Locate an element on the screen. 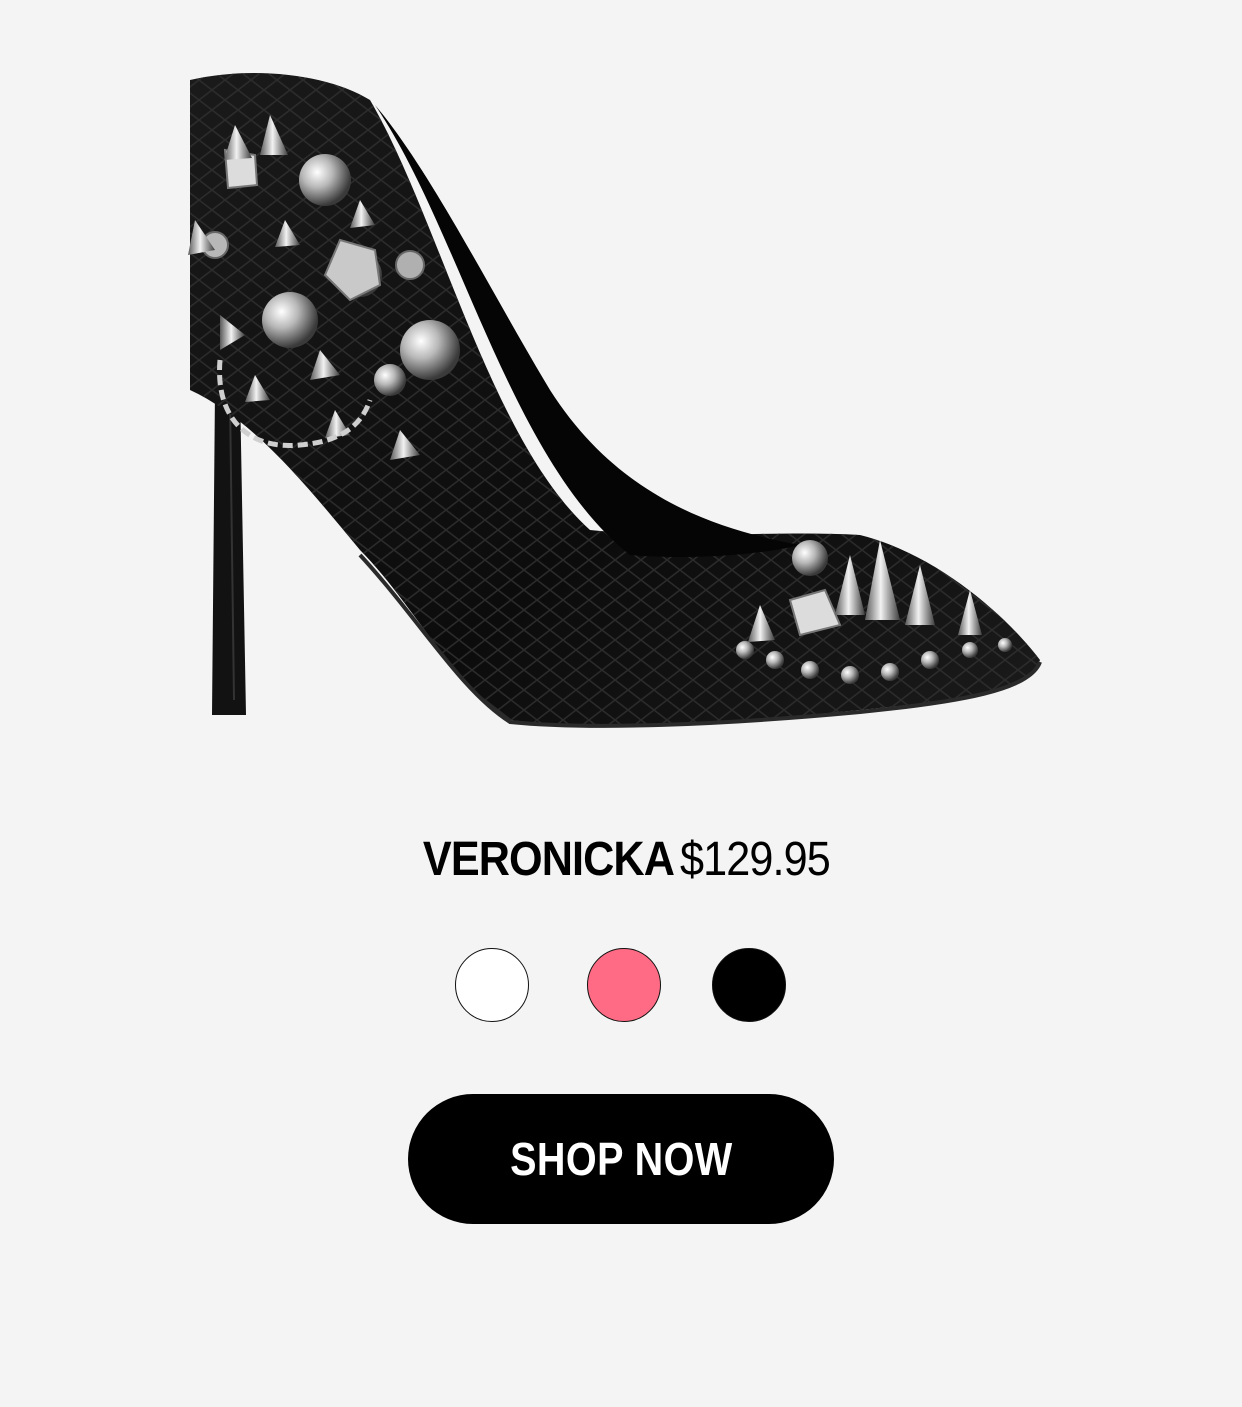 The width and height of the screenshot is (1242, 1407). shop-now-label: SHOP NOW is located at coordinates (621, 1159).